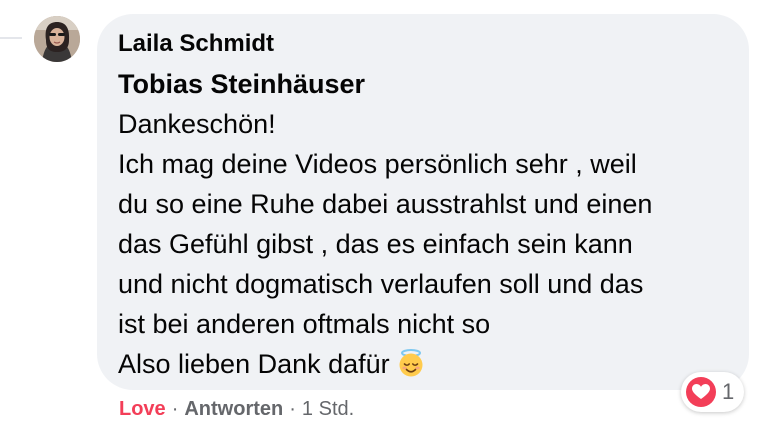 The image size is (768, 436). What do you see at coordinates (142, 409) in the screenshot?
I see `love-reaction-button: Love` at bounding box center [142, 409].